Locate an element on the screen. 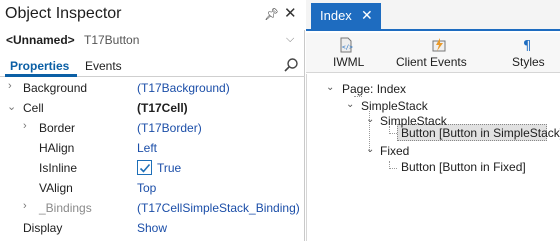 The width and height of the screenshot is (560, 241). property-key: Display is located at coordinates (43, 228).